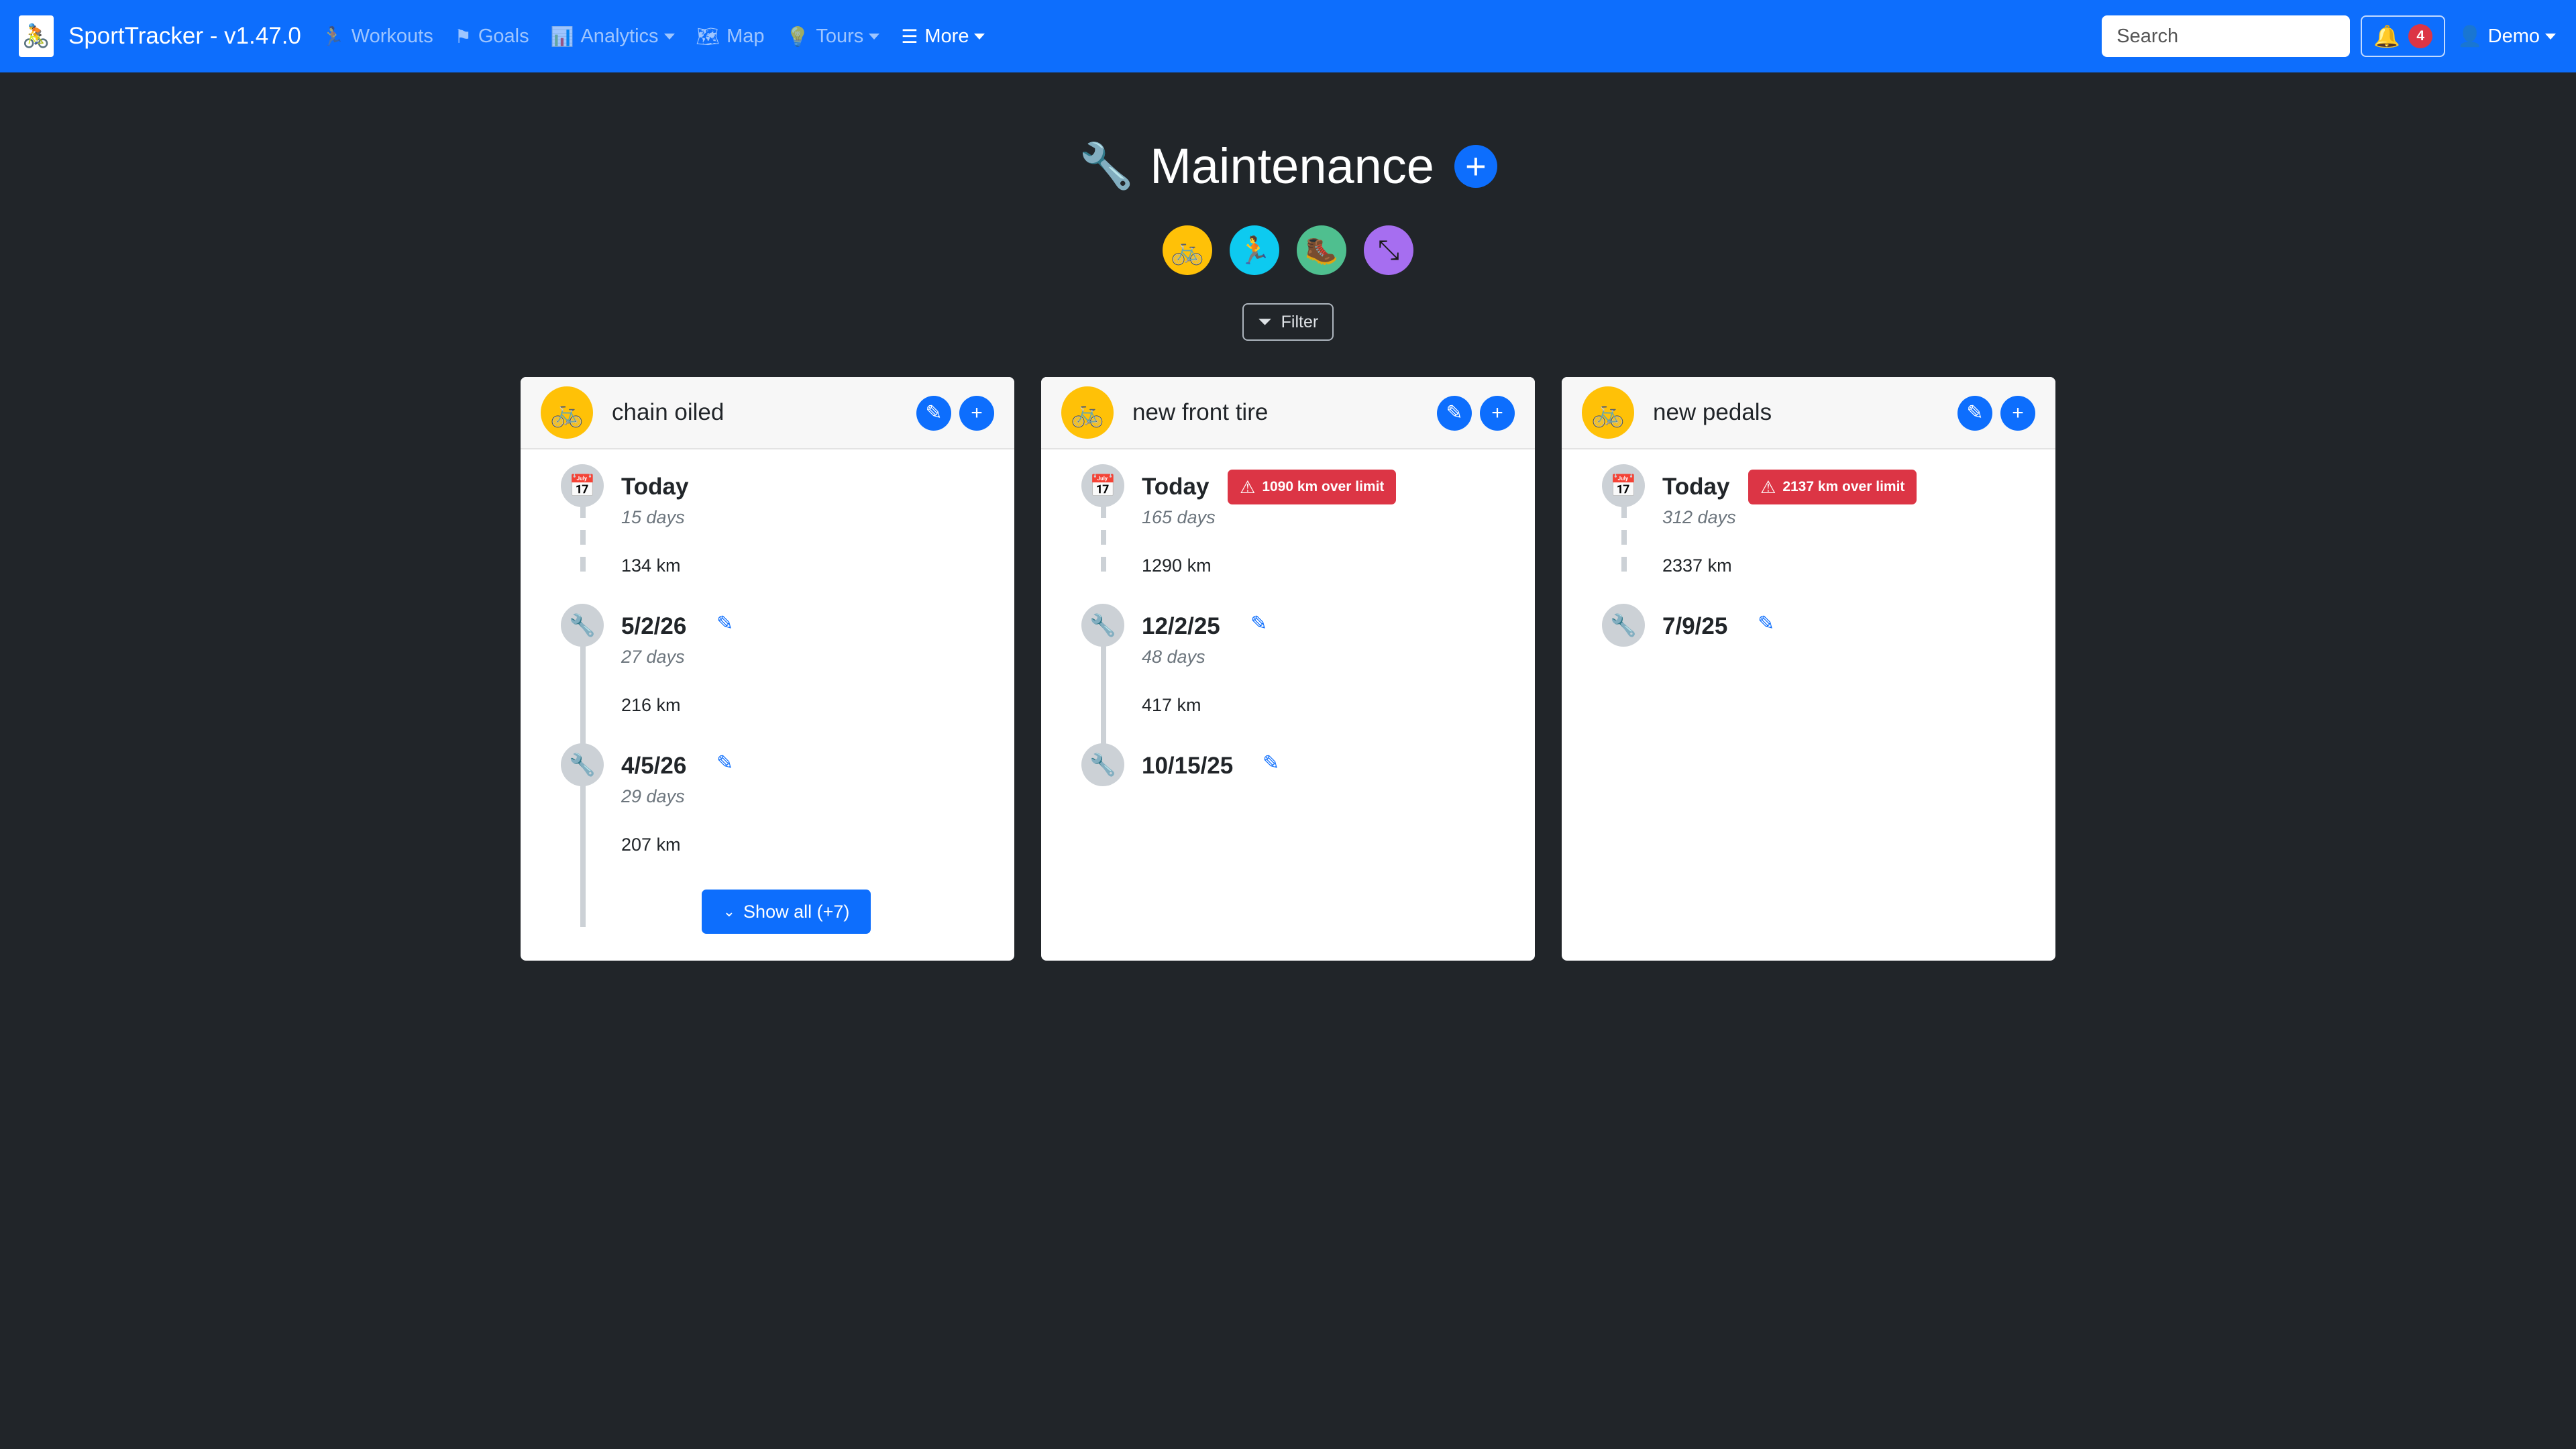 This screenshot has width=2576, height=1449. What do you see at coordinates (1312, 487) in the screenshot?
I see `over-limit-badge: ⚠ 1090 km over limit` at bounding box center [1312, 487].